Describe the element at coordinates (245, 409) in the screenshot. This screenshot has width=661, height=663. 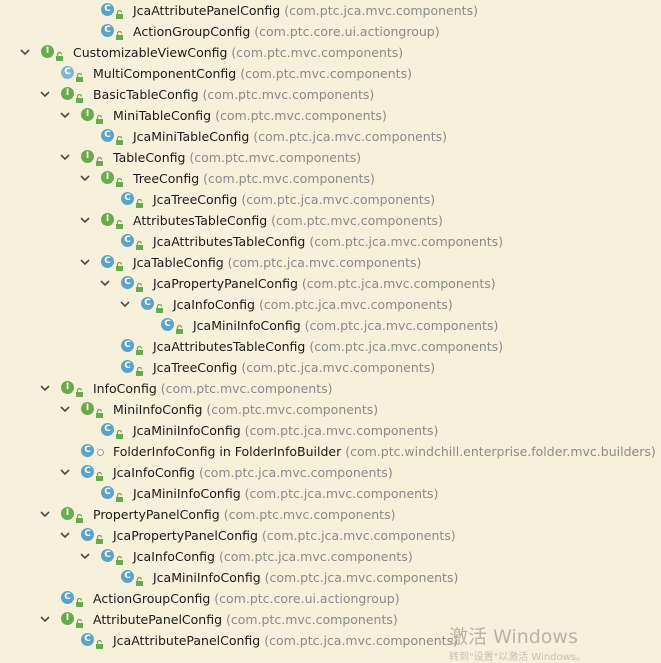
I see `node-label: MiniInfoConfig (com.ptc.mvc.components)` at that location.